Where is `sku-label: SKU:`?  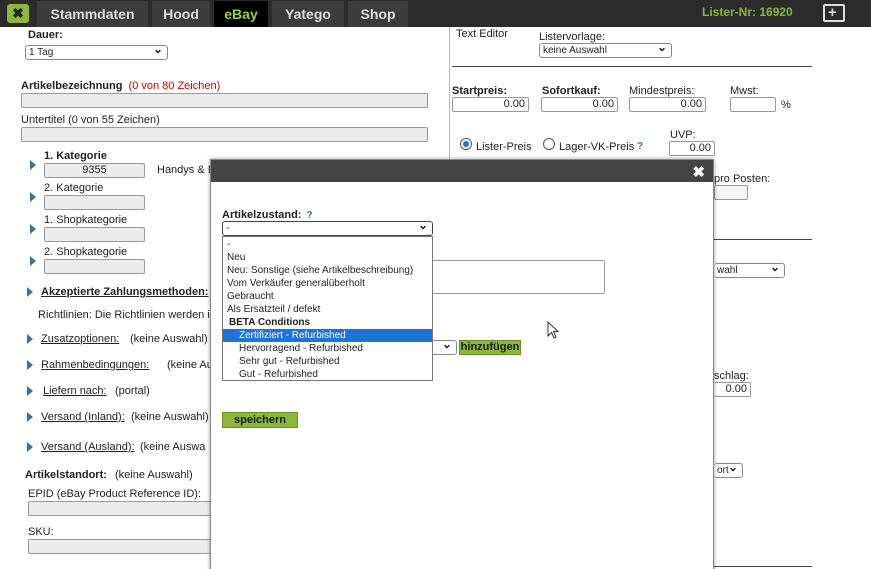
sku-label: SKU: is located at coordinates (41, 532).